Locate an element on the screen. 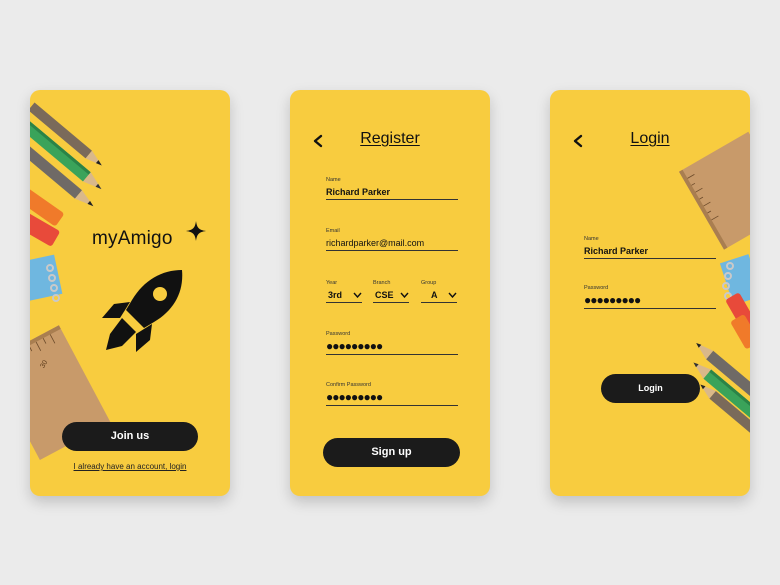  page-title: Register is located at coordinates (390, 138).